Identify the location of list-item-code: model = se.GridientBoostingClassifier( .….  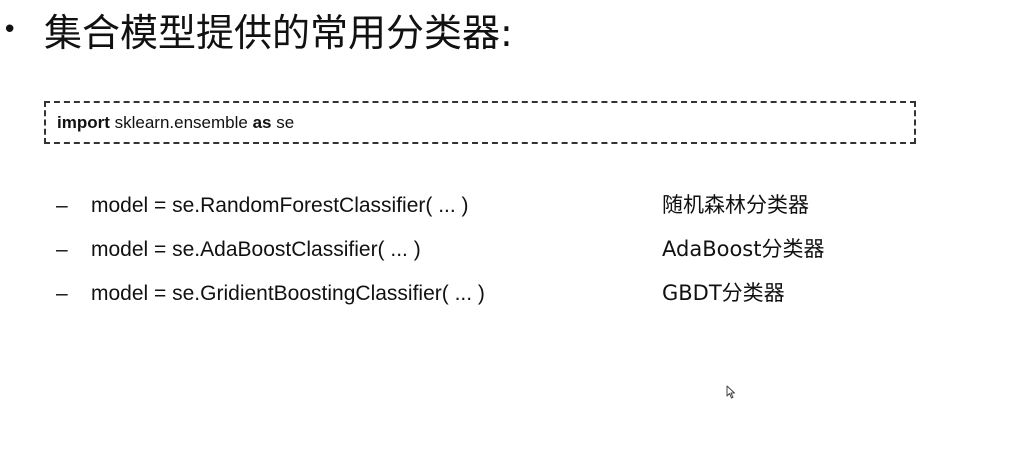
(288, 293).